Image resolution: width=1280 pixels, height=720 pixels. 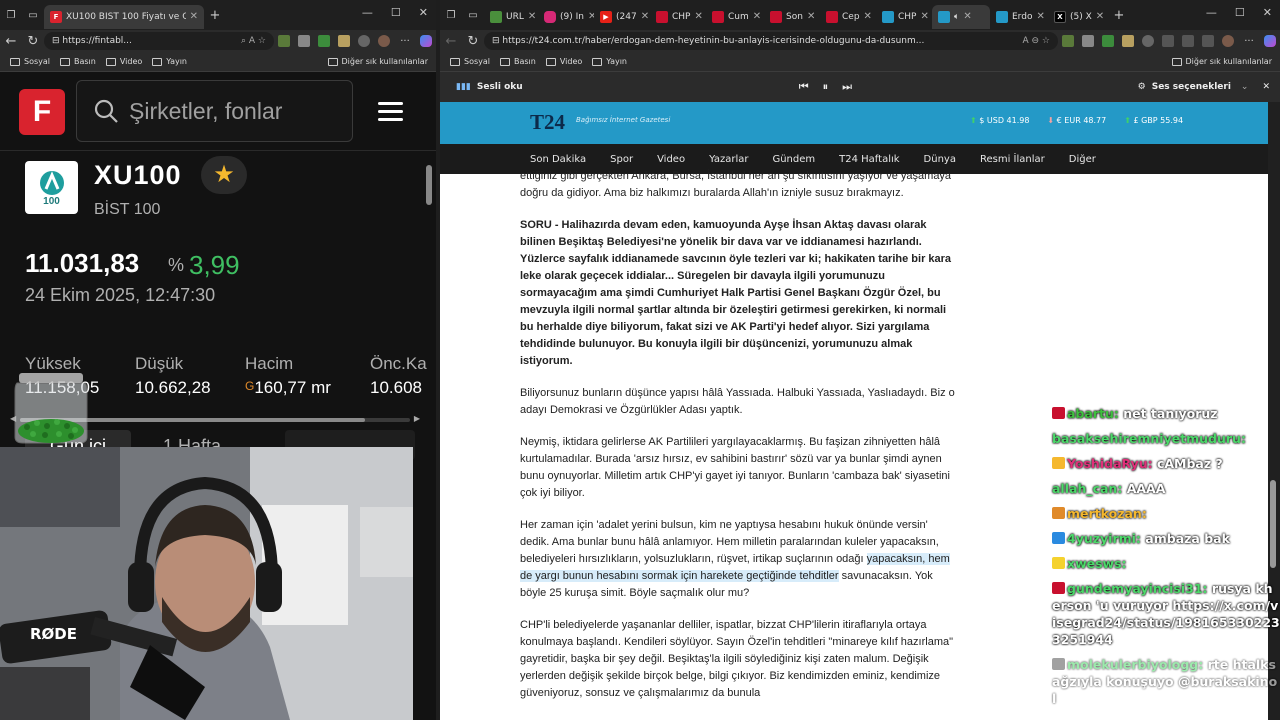 I want to click on browser-tab: Erdo ✕, so click(x=1019, y=17).